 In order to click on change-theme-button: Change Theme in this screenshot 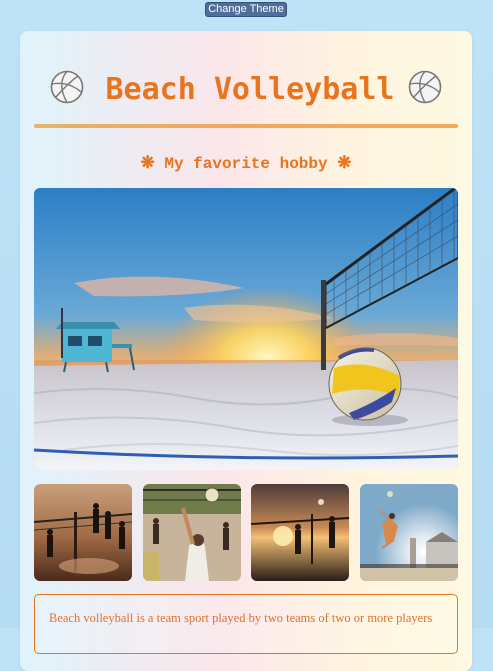, I will do `click(246, 9)`.